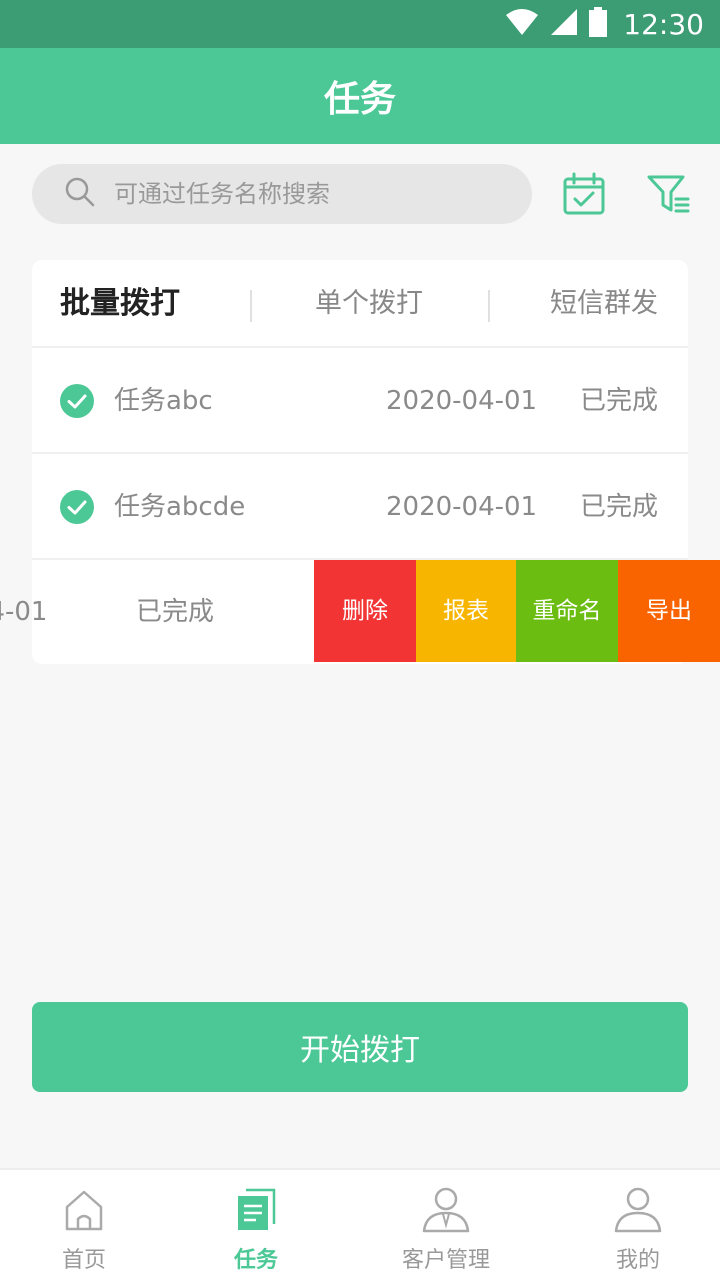 This screenshot has height=1280, width=720. I want to click on nav-label: 客户管理, so click(445, 1260).